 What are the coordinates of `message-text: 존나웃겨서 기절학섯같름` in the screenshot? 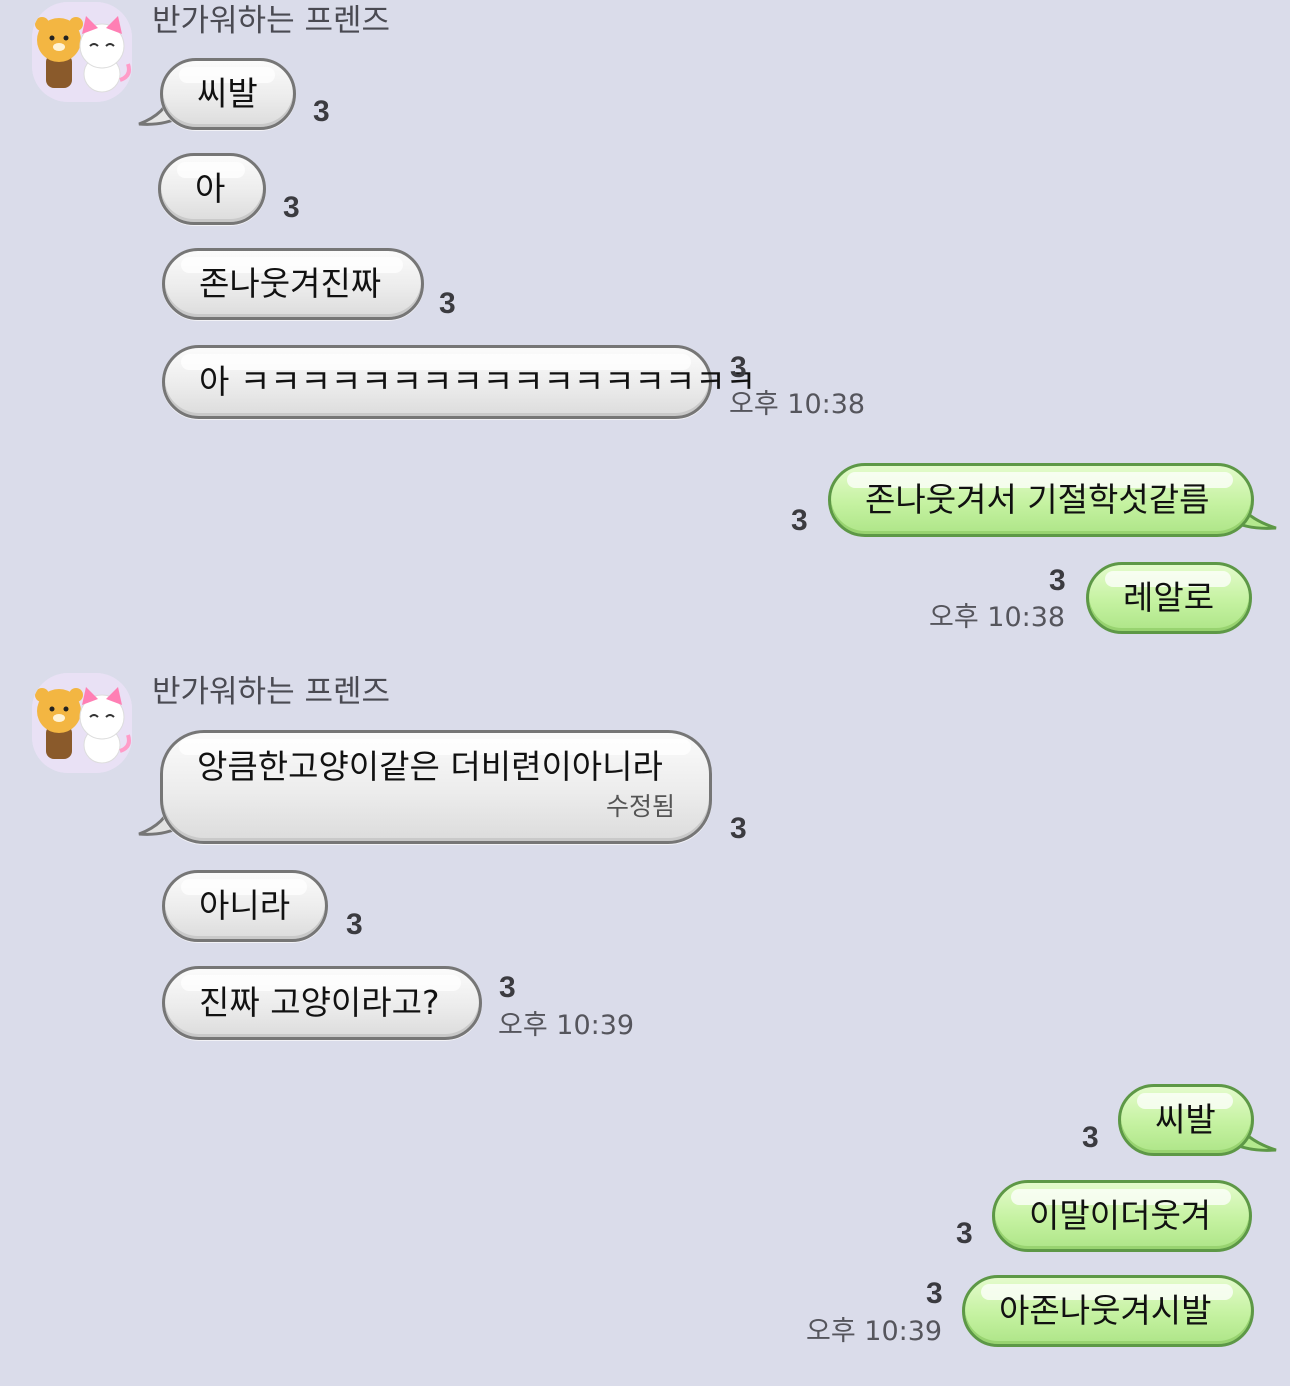 It's located at (1037, 499).